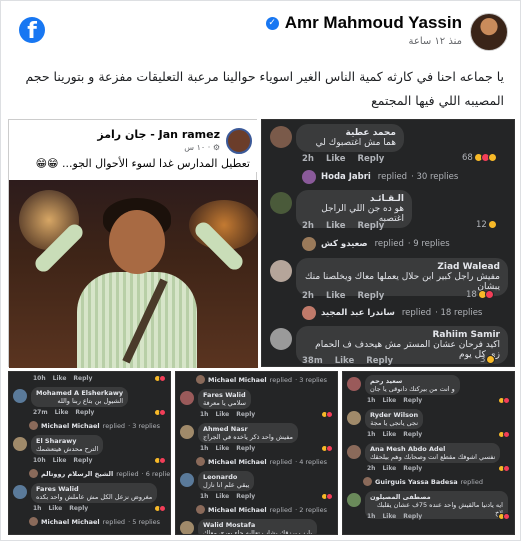 This screenshot has height=541, width=521. Describe the element at coordinates (272, 23) in the screenshot. I see `verified-badge-icon: ✓` at that location.